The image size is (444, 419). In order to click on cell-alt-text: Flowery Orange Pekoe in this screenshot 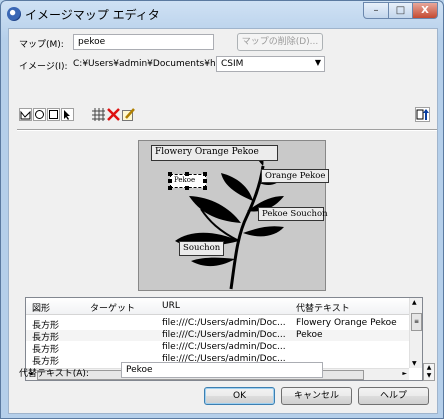, I will do `click(346, 323)`.